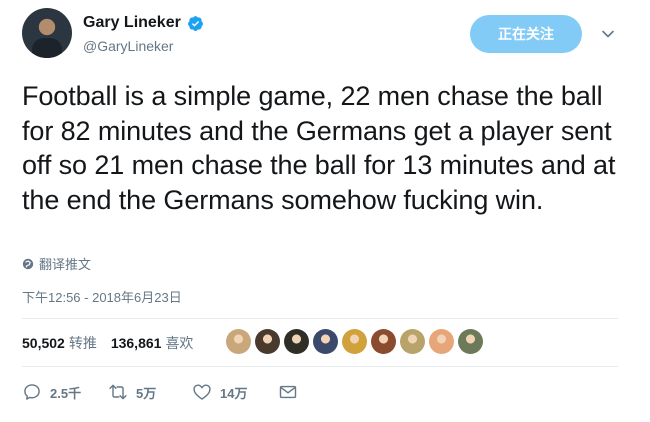  What do you see at coordinates (202, 392) in the screenshot?
I see `heart-icon` at bounding box center [202, 392].